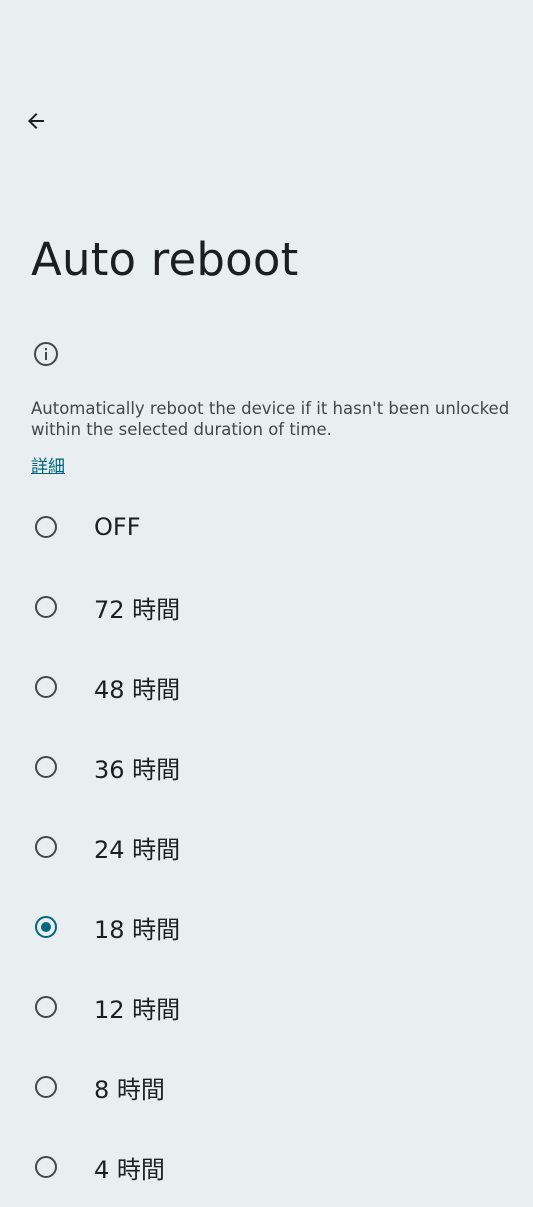 The image size is (533, 1207). I want to click on learn-more-link: 詳細, so click(48, 467).